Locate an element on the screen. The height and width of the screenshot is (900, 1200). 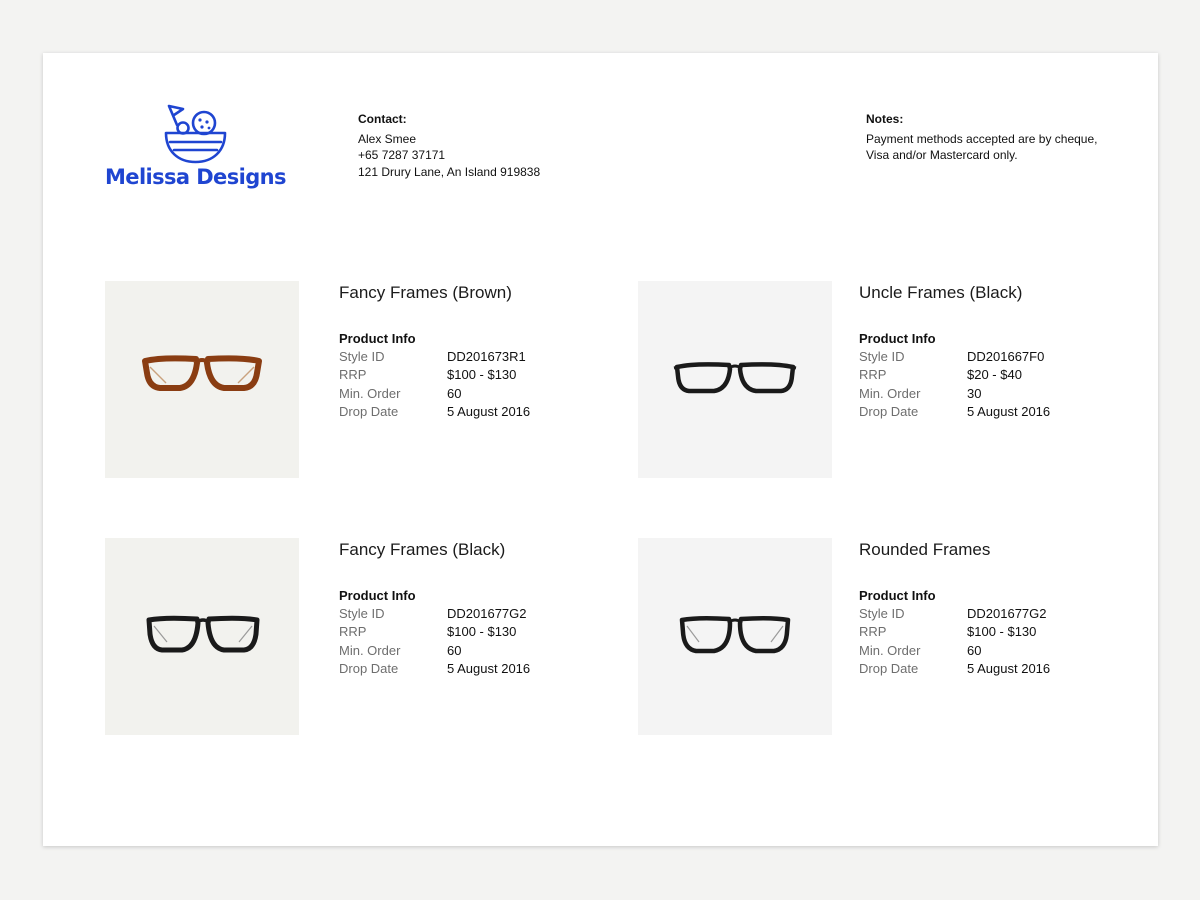
field-row: Style ID DD201673R1 is located at coordinates (459, 357).